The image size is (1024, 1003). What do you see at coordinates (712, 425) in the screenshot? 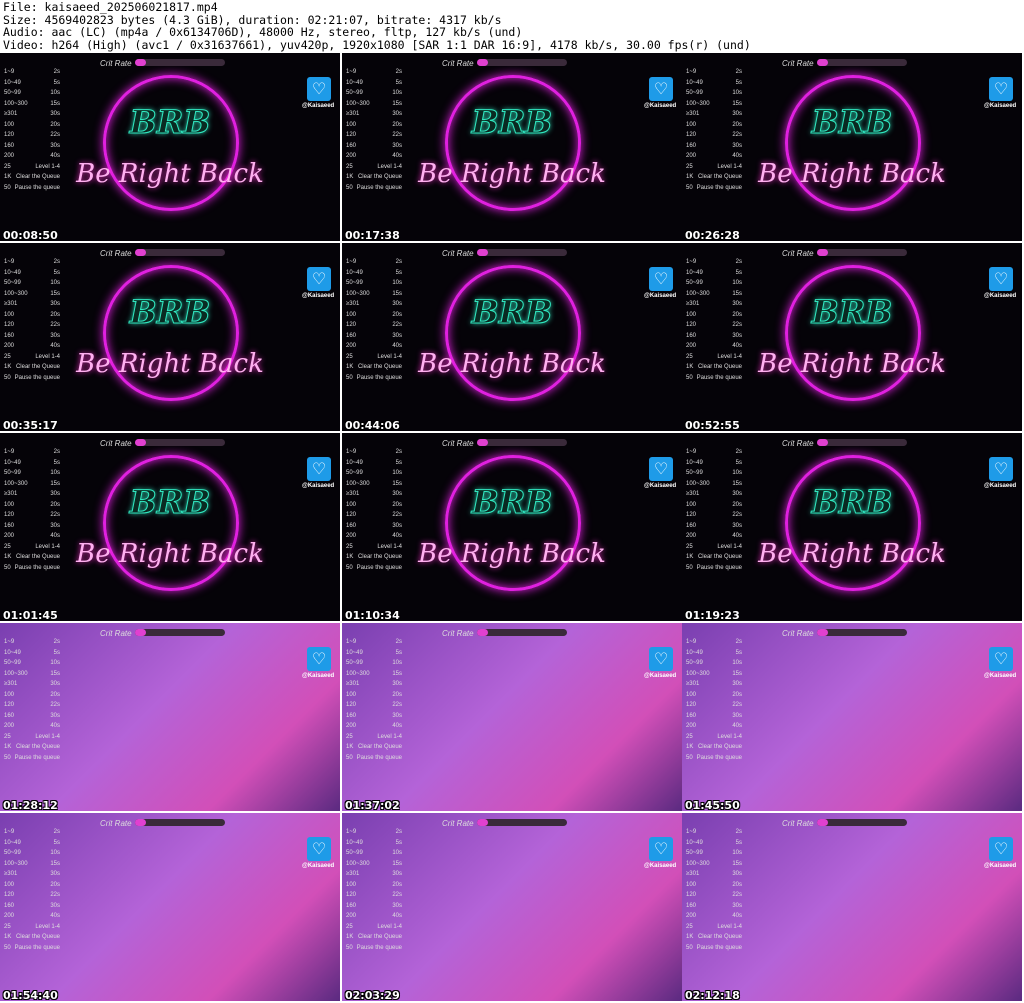
I see `timestamp: 00:52:55` at bounding box center [712, 425].